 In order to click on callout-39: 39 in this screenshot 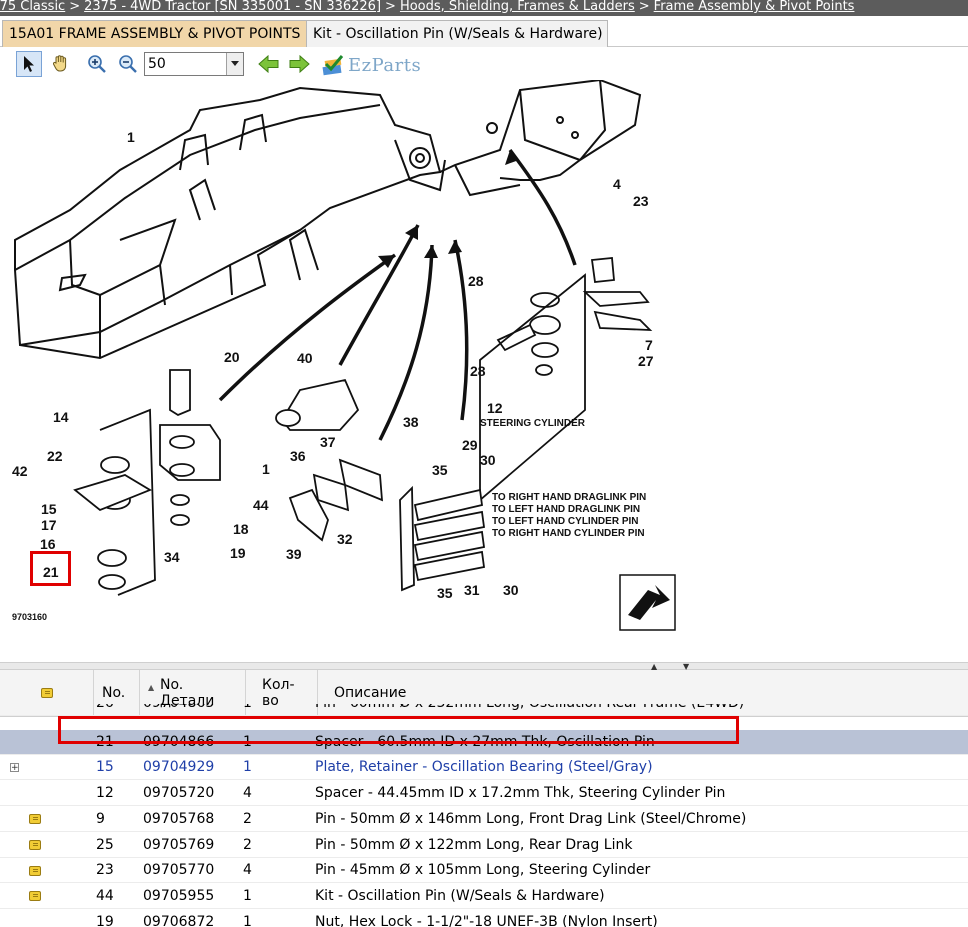, I will do `click(294, 554)`.